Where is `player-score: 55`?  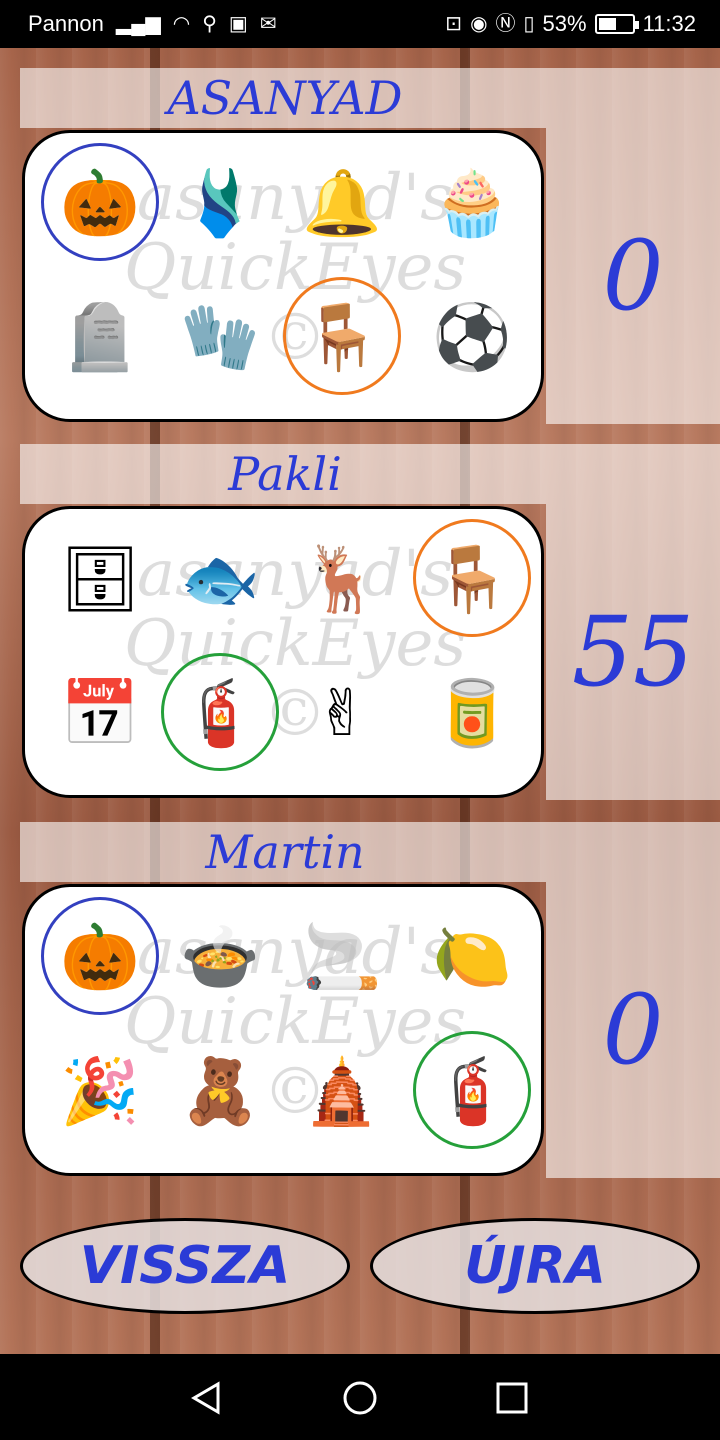 player-score: 55 is located at coordinates (633, 652).